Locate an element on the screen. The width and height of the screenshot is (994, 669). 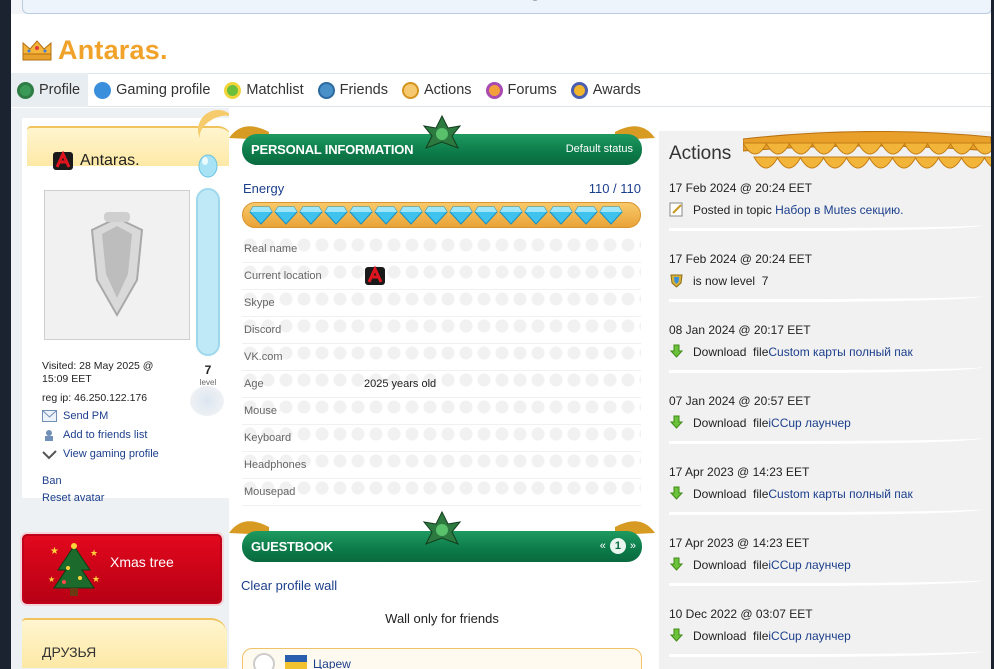
profile-name: Antaras. is located at coordinates (96, 161).